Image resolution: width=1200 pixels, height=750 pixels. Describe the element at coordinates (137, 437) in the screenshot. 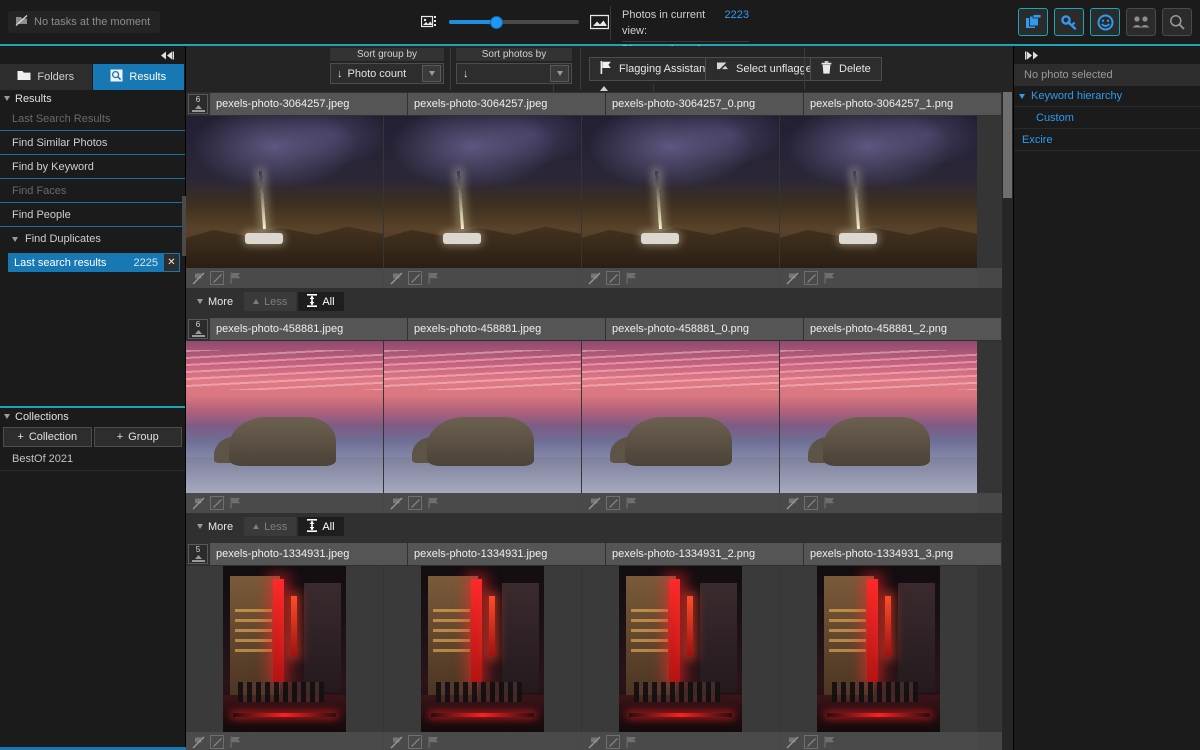

I see `add-group-button: + Group` at that location.